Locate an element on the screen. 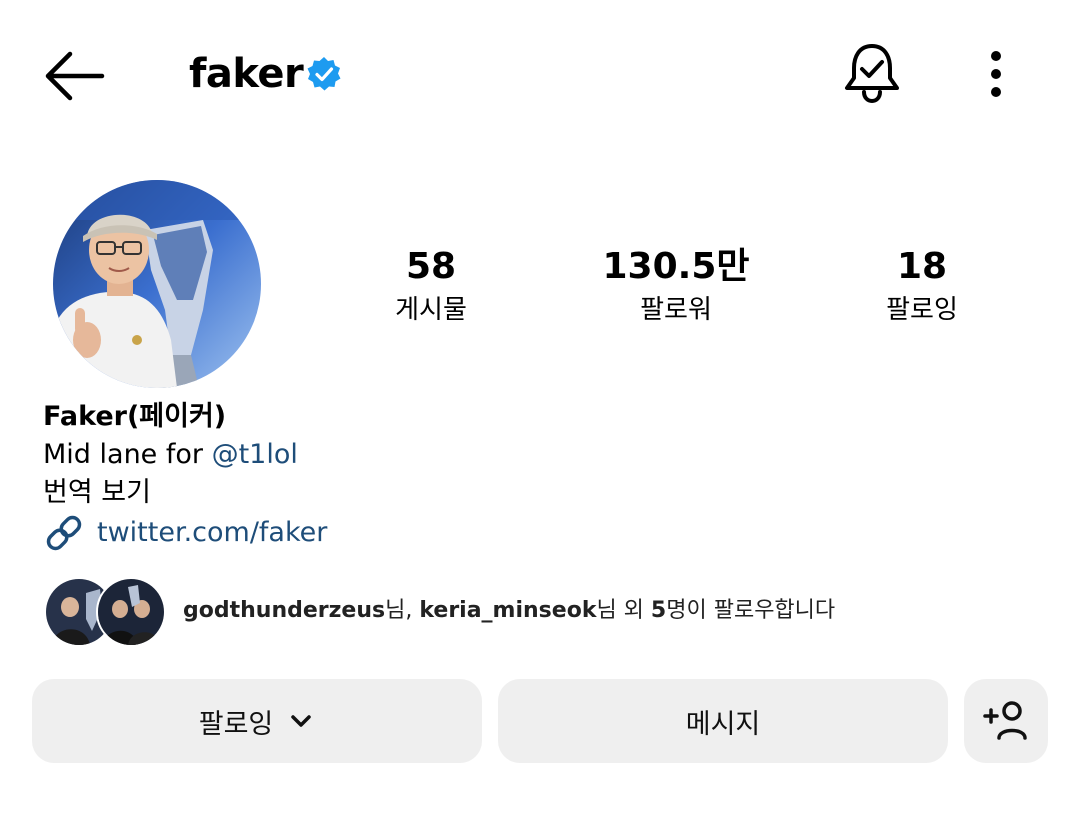 Image resolution: width=1080 pixels, height=816 pixels. translate-link: 번역 보기 is located at coordinates (97, 493).